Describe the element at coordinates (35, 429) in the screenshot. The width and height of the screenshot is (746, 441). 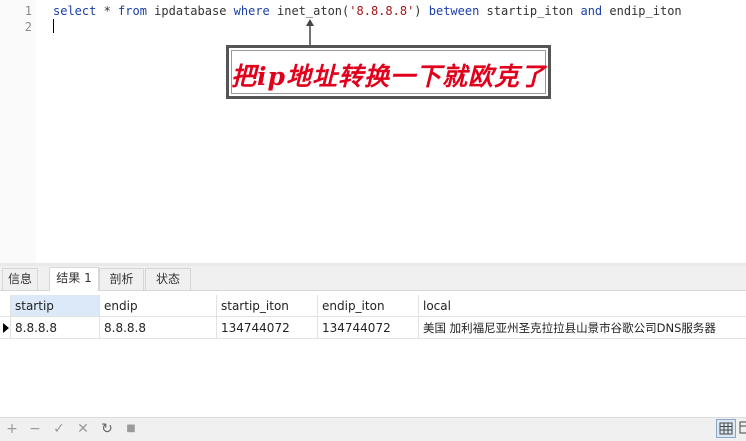
I see `delete-record-button: −` at that location.